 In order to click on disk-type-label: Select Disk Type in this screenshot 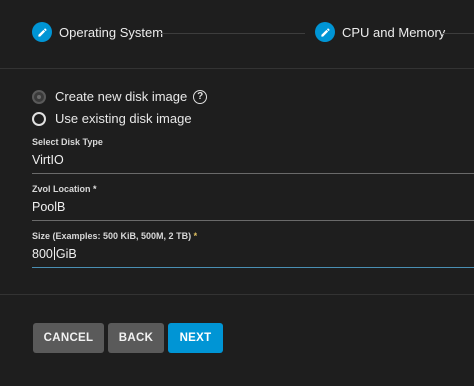, I will do `click(67, 142)`.